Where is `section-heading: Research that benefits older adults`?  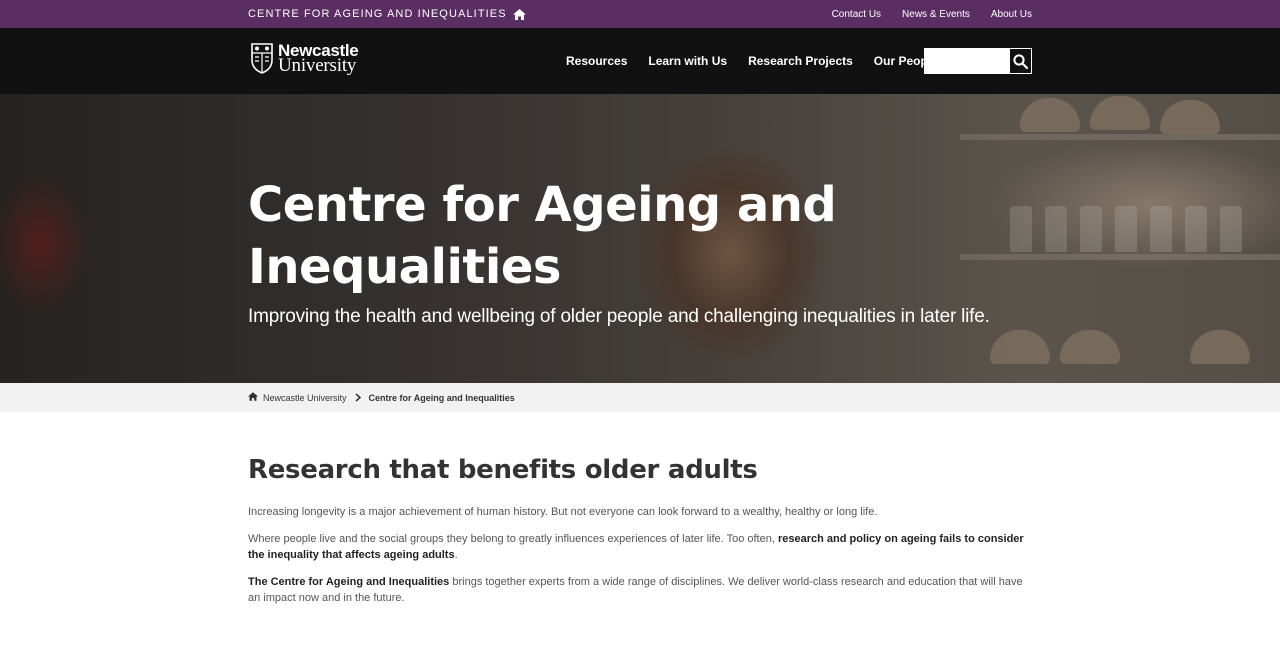 section-heading: Research that benefits older adults is located at coordinates (503, 470).